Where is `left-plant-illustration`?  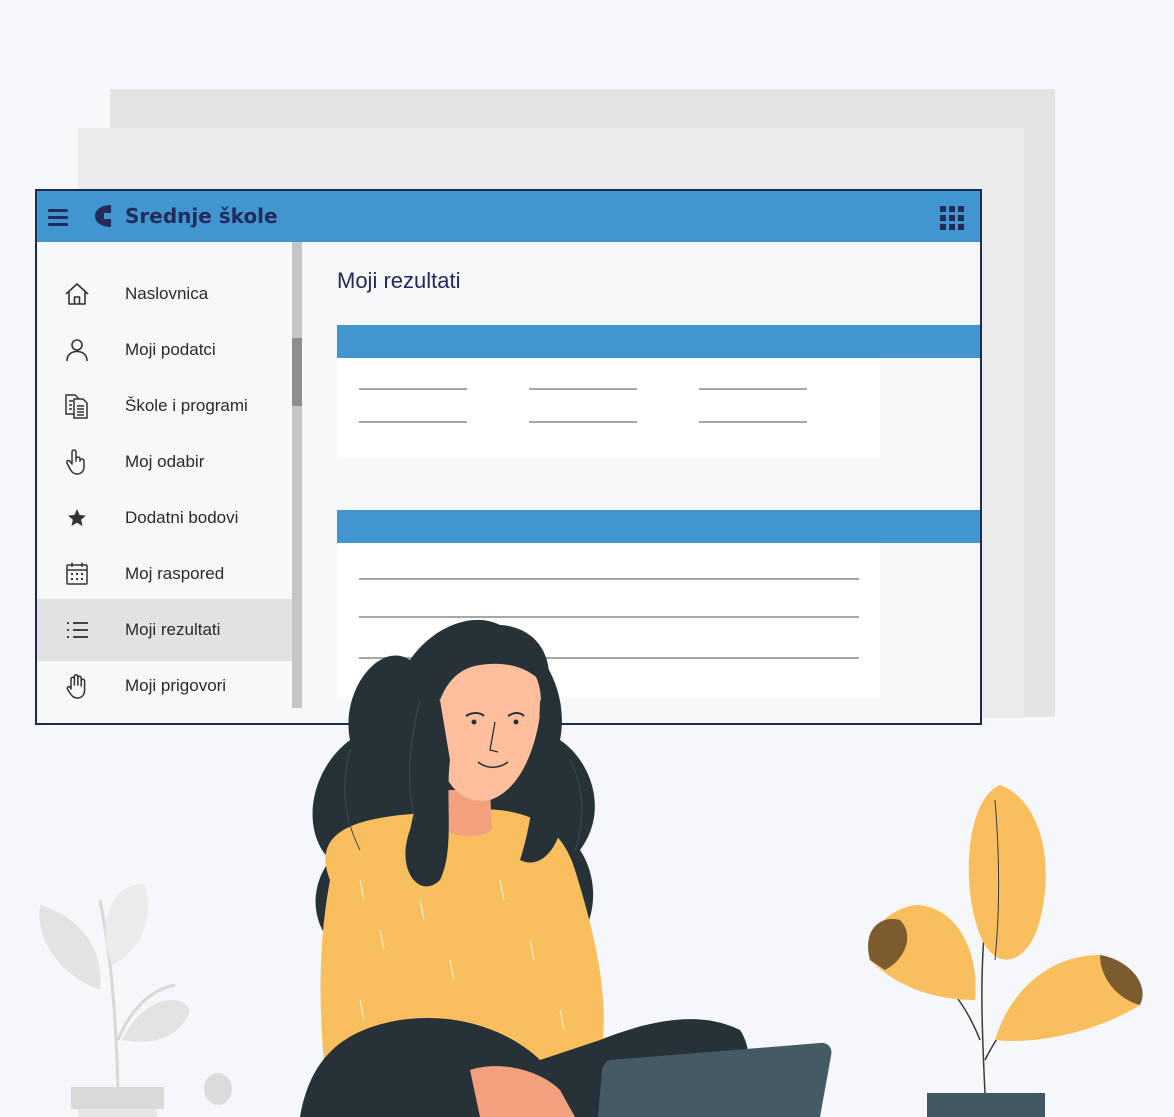
left-plant-illustration is located at coordinates (135, 1000).